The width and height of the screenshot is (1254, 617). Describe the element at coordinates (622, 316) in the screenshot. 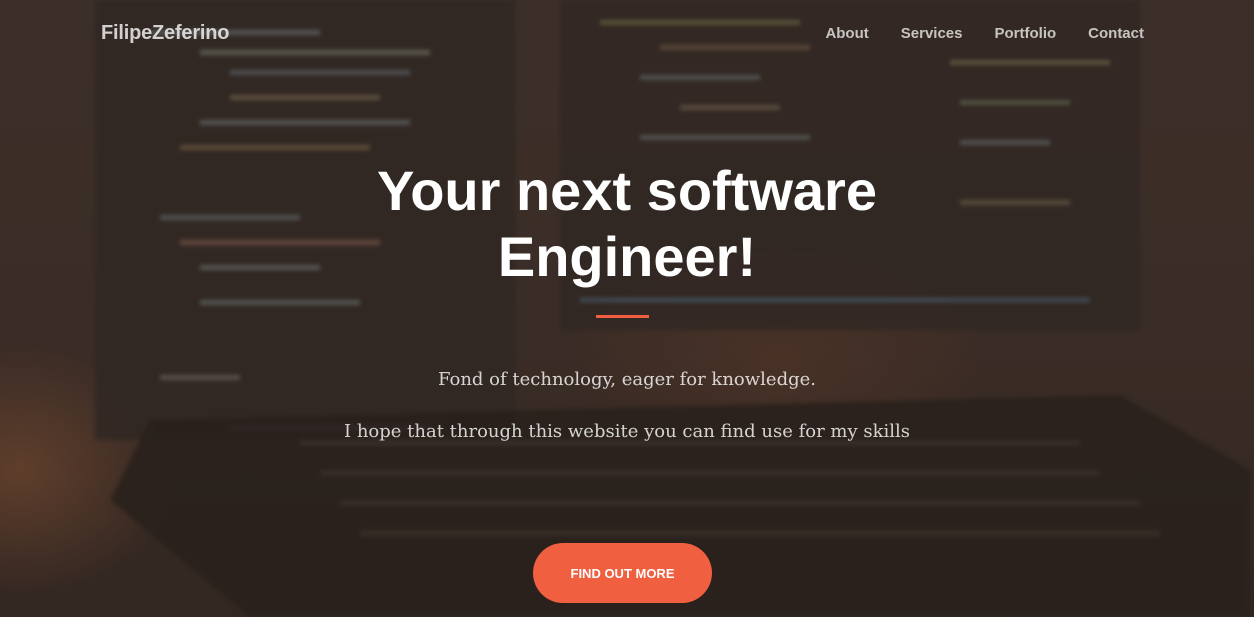

I see `headline-divider` at that location.